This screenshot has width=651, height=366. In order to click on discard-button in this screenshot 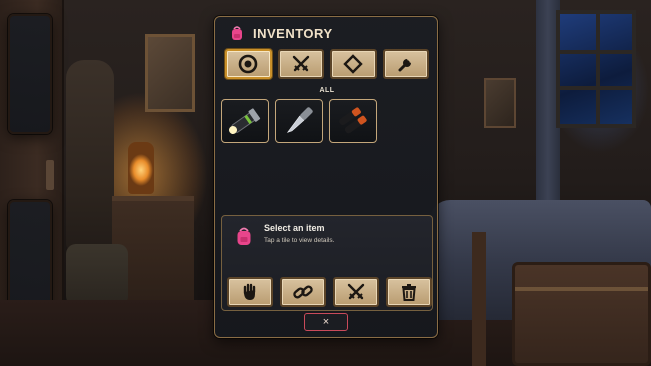, I will do `click(409, 292)`.